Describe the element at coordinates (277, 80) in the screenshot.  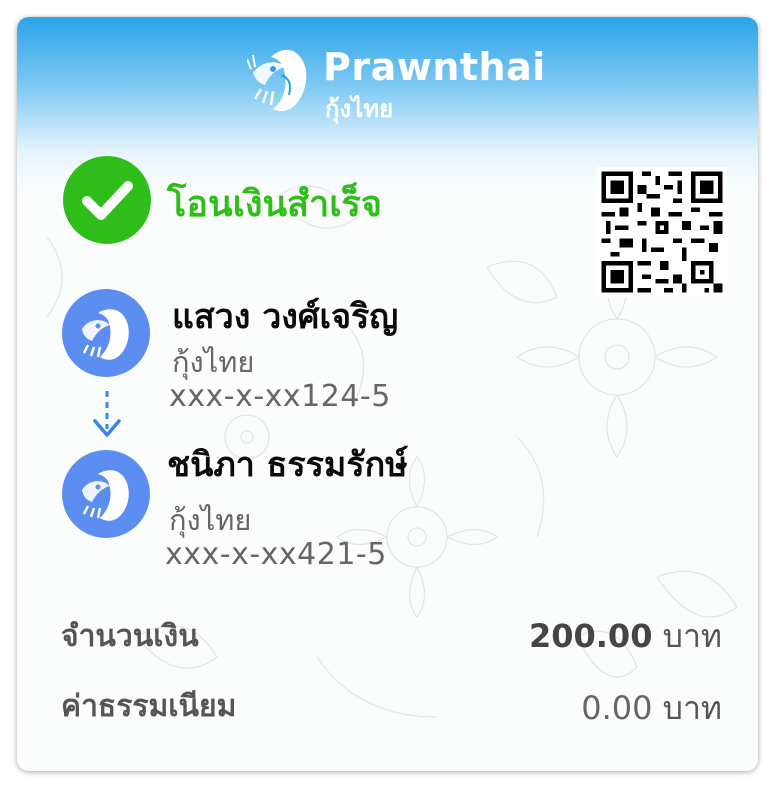
I see `prawn-logo-icon` at that location.